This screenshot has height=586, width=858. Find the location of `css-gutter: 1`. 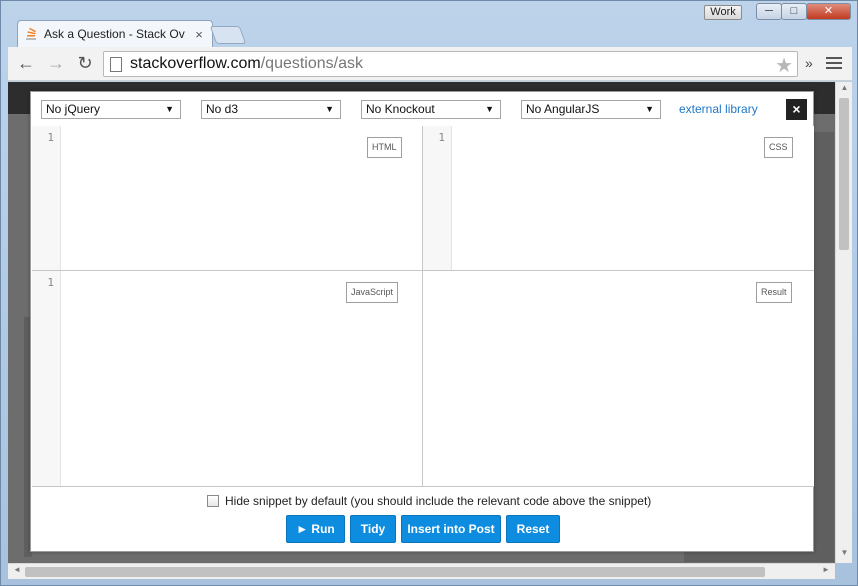

css-gutter: 1 is located at coordinates (437, 198).